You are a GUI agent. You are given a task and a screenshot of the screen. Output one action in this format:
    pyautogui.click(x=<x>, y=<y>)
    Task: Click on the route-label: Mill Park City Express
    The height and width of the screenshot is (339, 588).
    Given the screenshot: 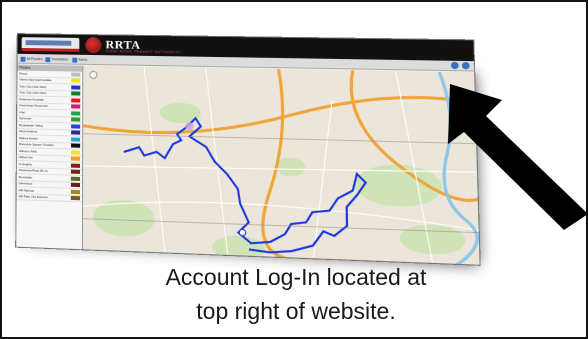 What is the action you would take?
    pyautogui.click(x=33, y=197)
    